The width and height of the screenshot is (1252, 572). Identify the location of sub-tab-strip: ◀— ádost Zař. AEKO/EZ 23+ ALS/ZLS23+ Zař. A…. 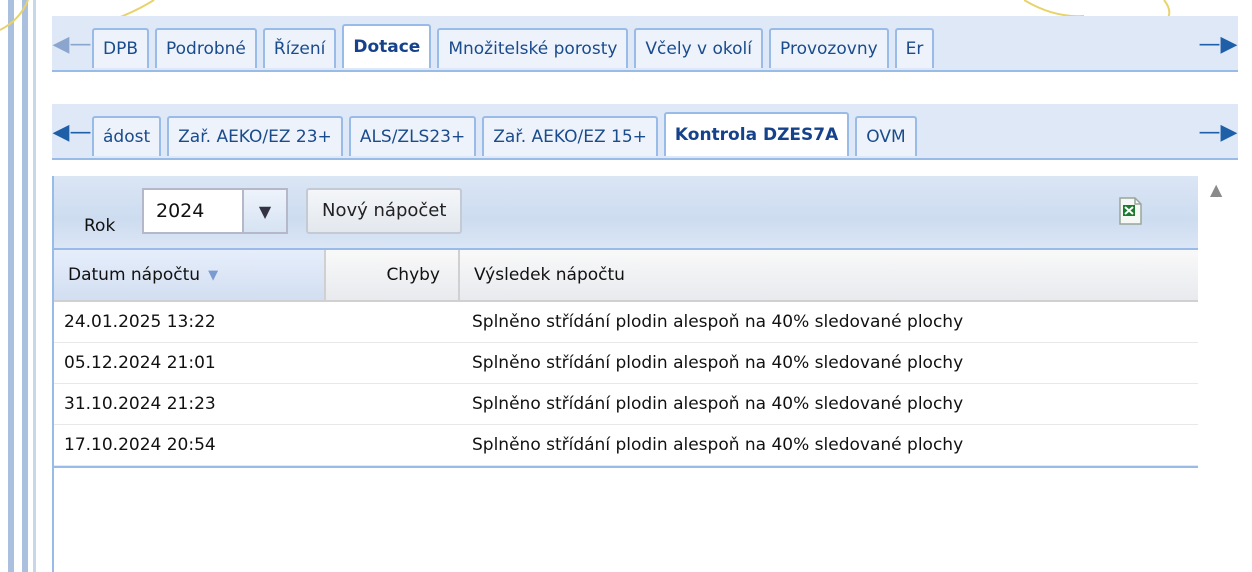
(645, 132).